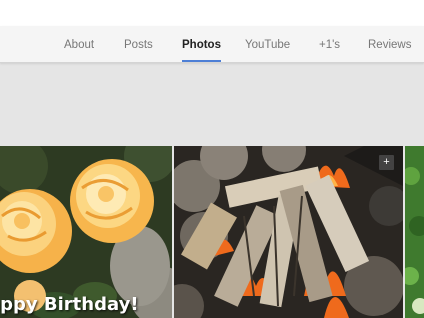 This screenshot has height=318, width=424. What do you see at coordinates (389, 44) in the screenshot?
I see `tab-reviews: Reviews` at bounding box center [389, 44].